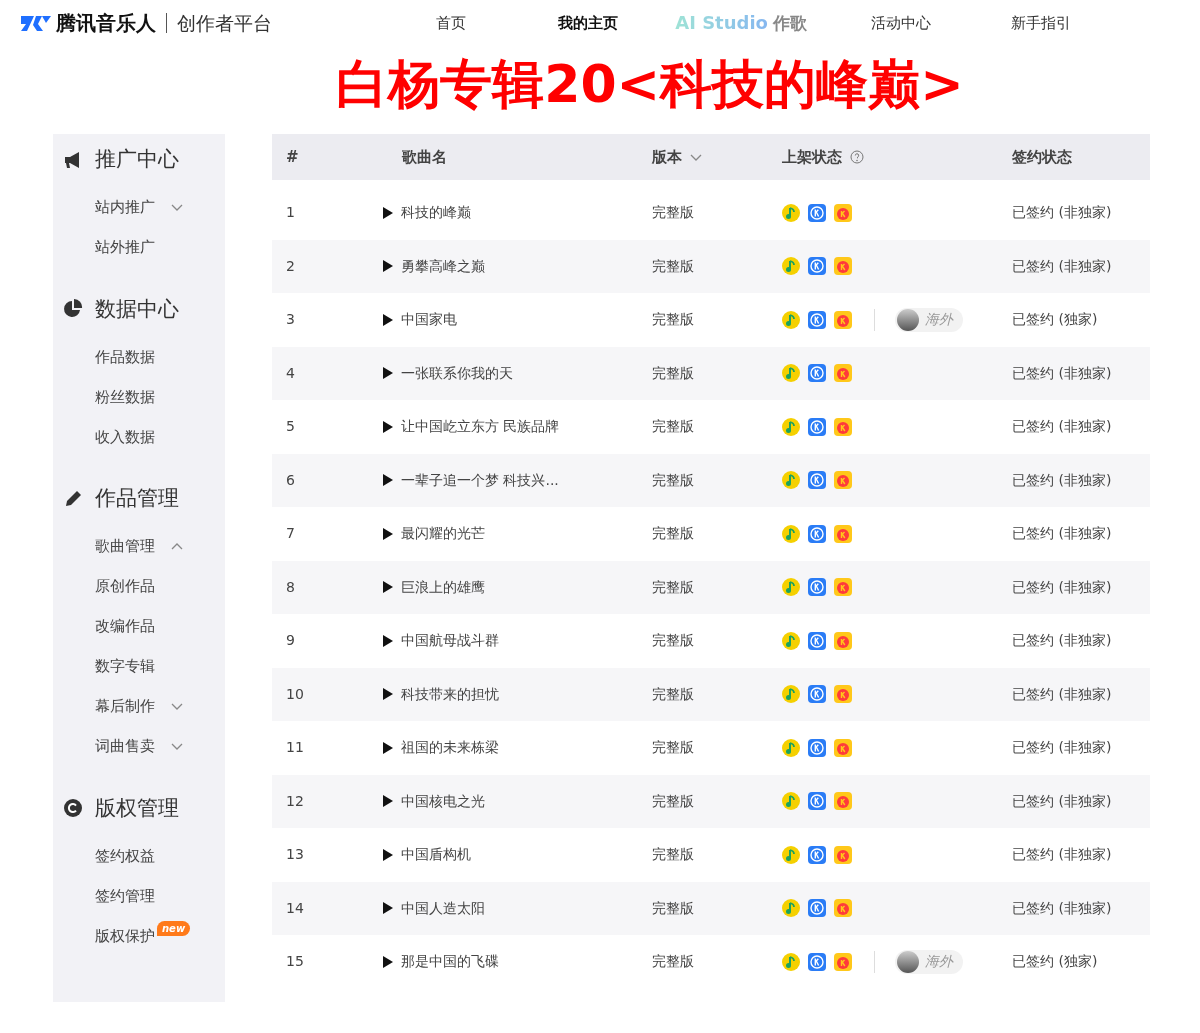 The height and width of the screenshot is (1033, 1200). Describe the element at coordinates (901, 23) in the screenshot. I see `nav-link: 活动中心` at that location.